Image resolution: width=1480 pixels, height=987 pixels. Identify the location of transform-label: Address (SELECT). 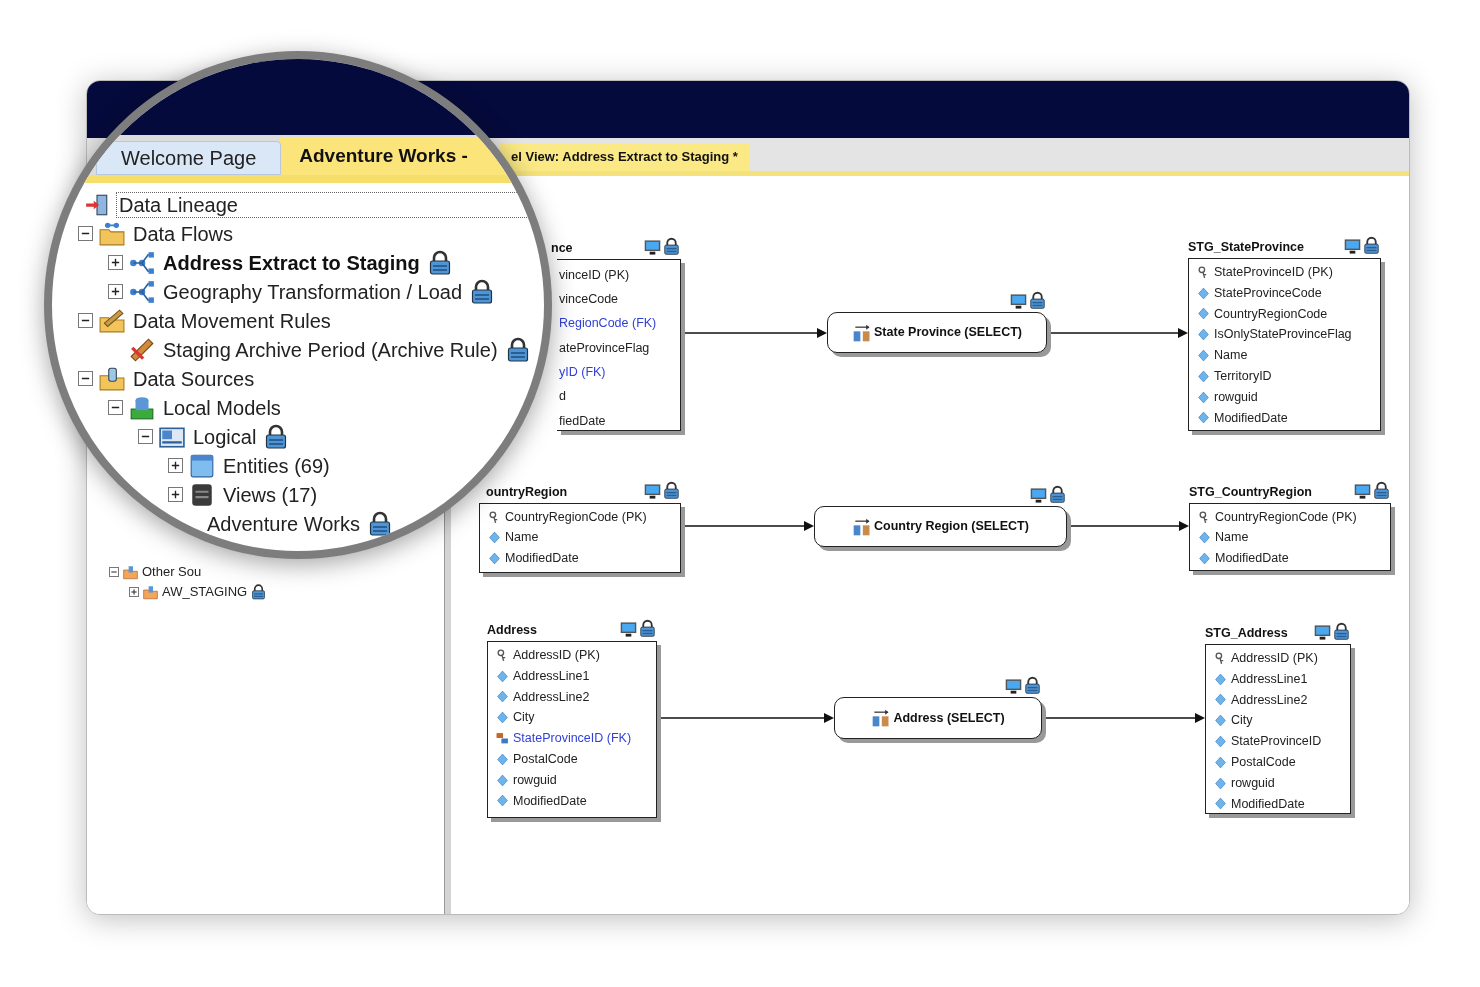
(949, 718).